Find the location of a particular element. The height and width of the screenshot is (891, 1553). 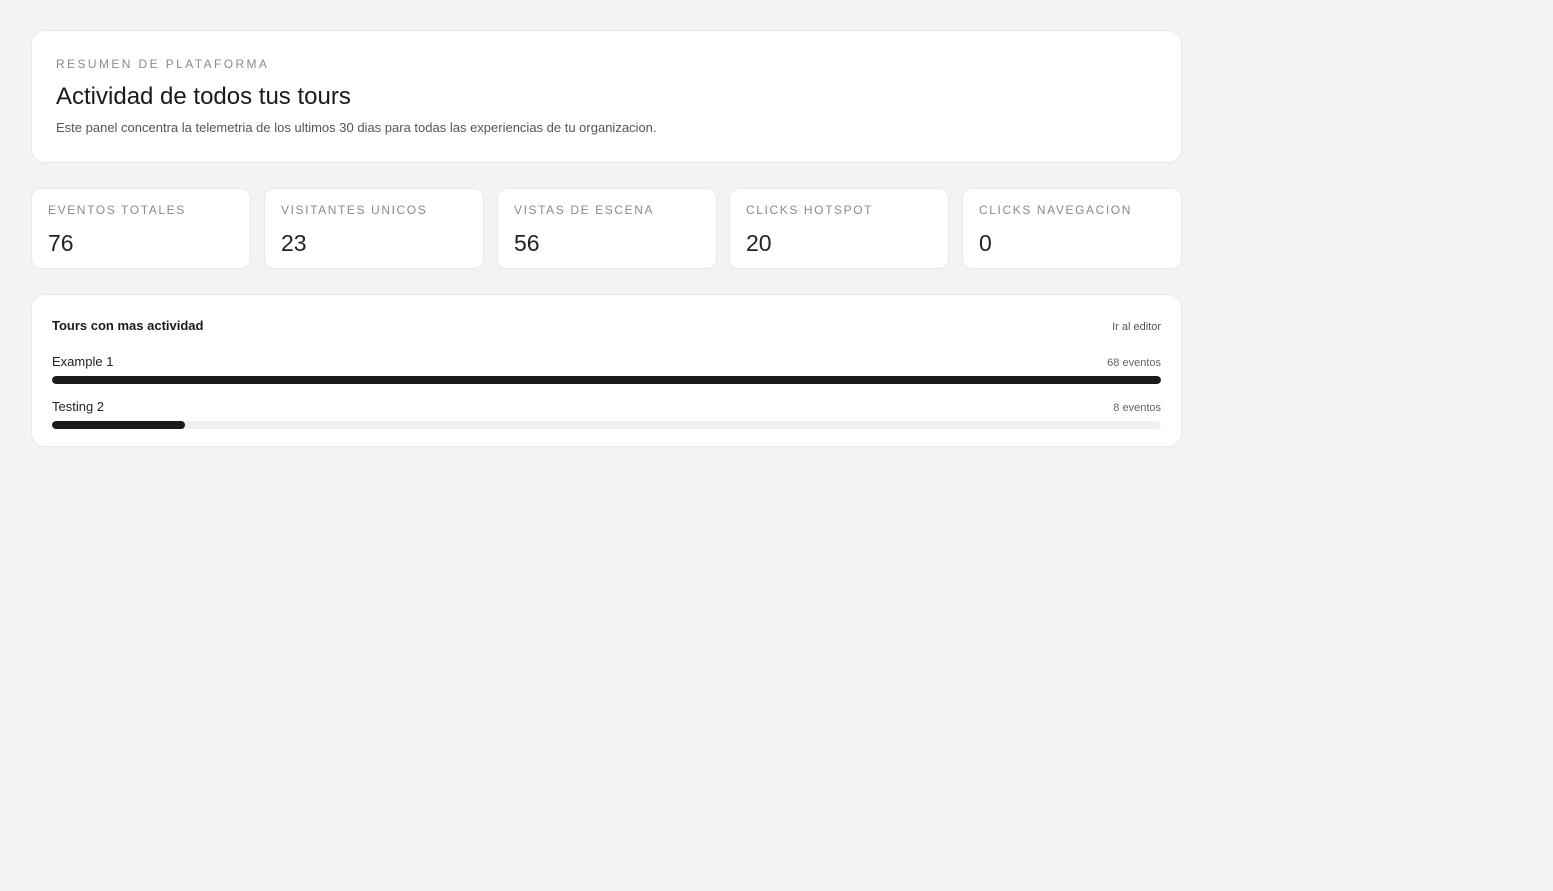

summary-eyebrow: RESUMEN DE PLATAFORMA is located at coordinates (163, 64).